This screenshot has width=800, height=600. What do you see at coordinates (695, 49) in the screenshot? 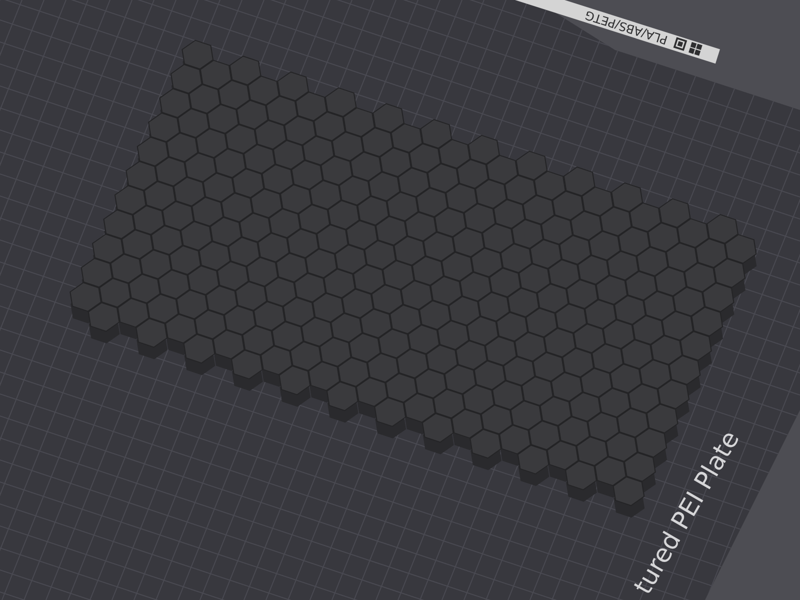
I see `grid-icon` at bounding box center [695, 49].